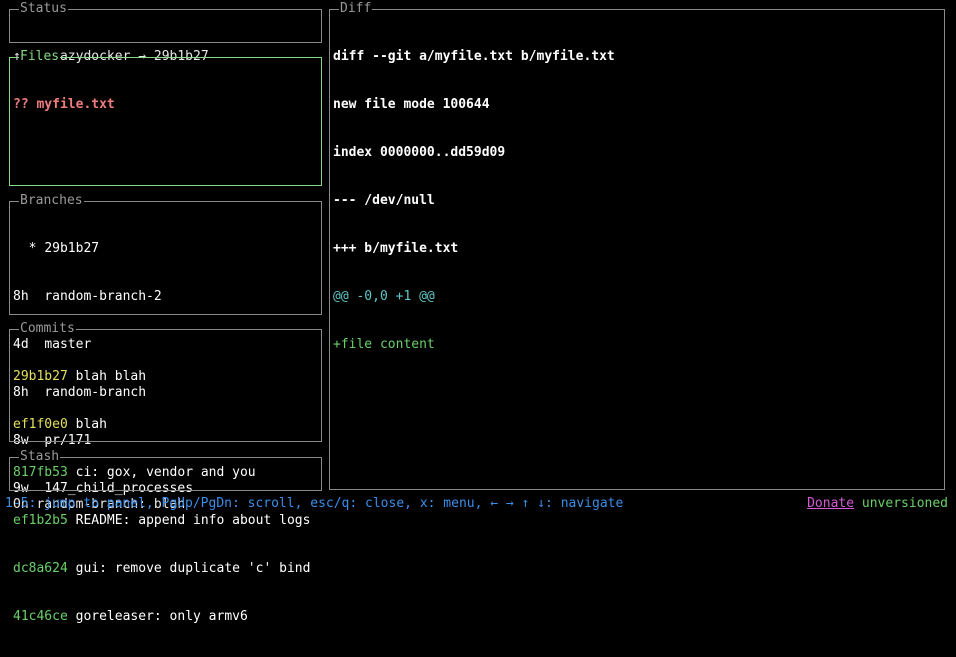 The height and width of the screenshot is (657, 956). I want to click on commit-item: 41c46ce goreleaser: only armv6, so click(166, 617).